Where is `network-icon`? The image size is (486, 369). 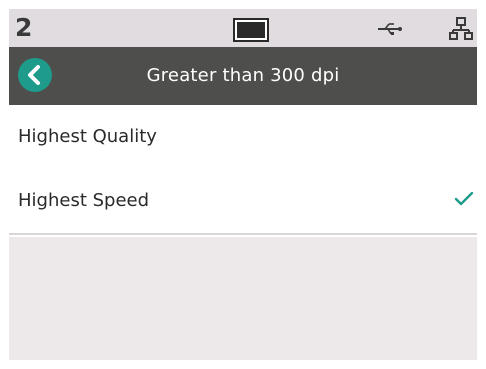
network-icon is located at coordinates (461, 29).